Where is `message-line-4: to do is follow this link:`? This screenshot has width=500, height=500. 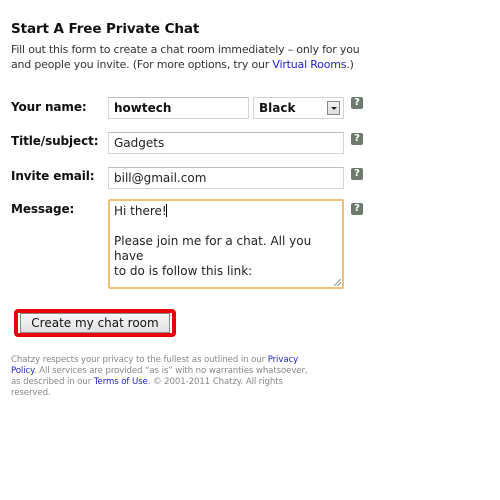 message-line-4: to do is follow this link: is located at coordinates (183, 271).